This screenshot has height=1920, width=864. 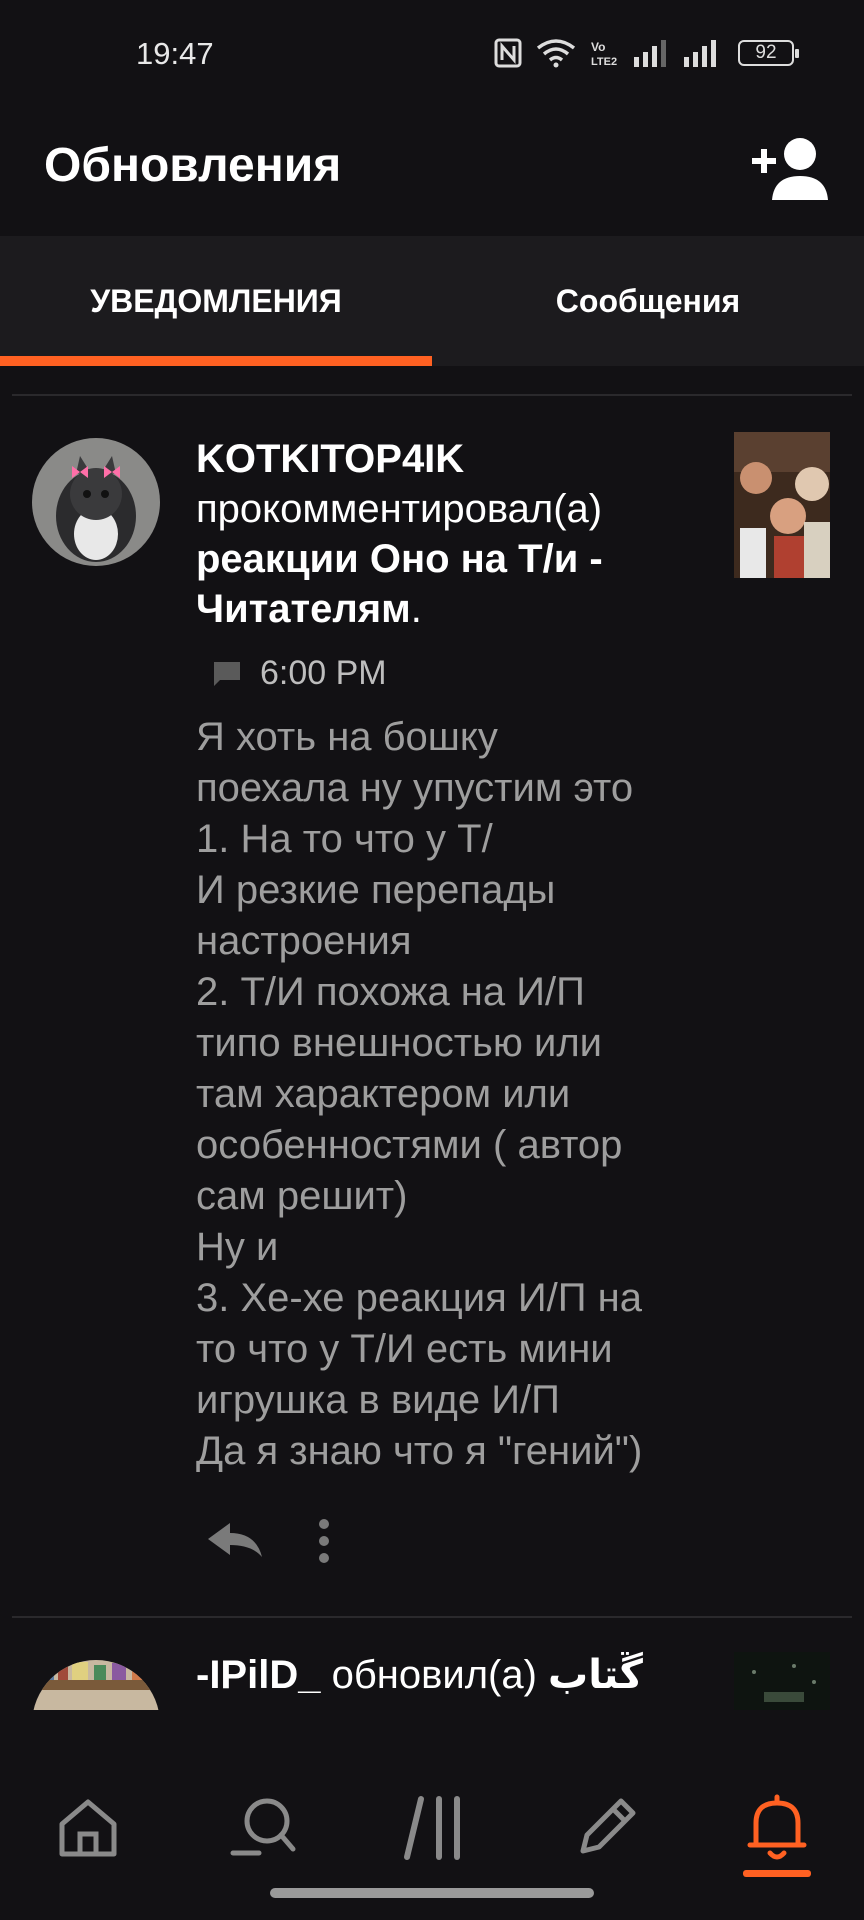 I want to click on username: -IPilD_, so click(x=258, y=1675).